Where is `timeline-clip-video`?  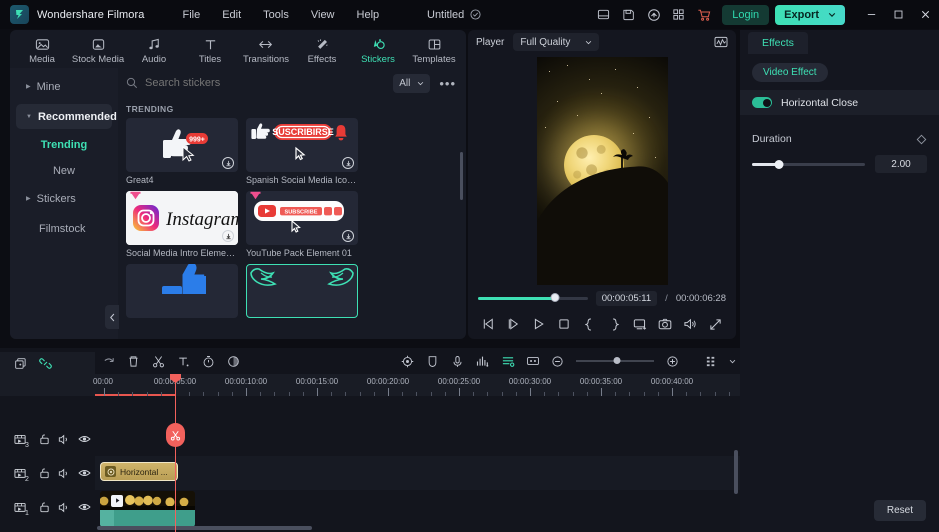
timeline-clip-video is located at coordinates (147, 500).